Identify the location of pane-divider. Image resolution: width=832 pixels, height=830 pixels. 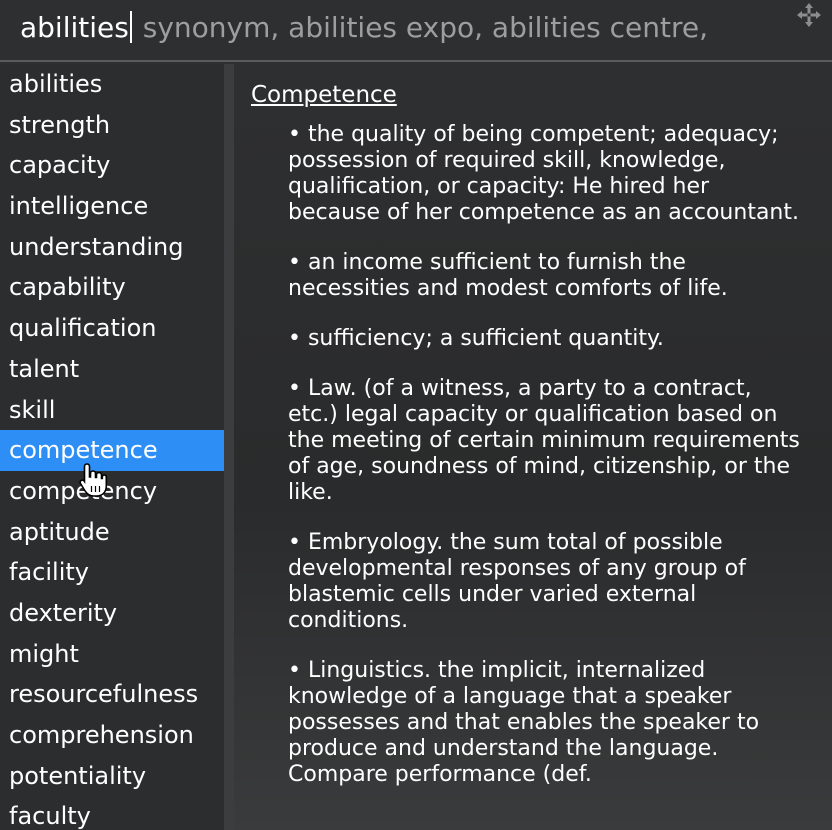
(229, 447).